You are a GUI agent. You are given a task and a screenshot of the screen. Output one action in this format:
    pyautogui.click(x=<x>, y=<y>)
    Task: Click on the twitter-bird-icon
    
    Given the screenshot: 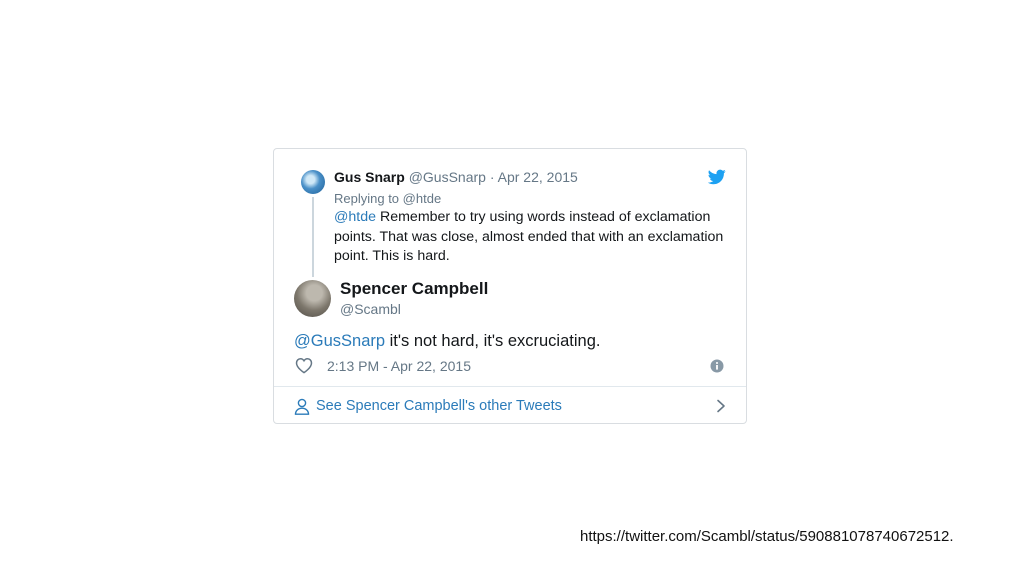 What is the action you would take?
    pyautogui.click(x=717, y=177)
    